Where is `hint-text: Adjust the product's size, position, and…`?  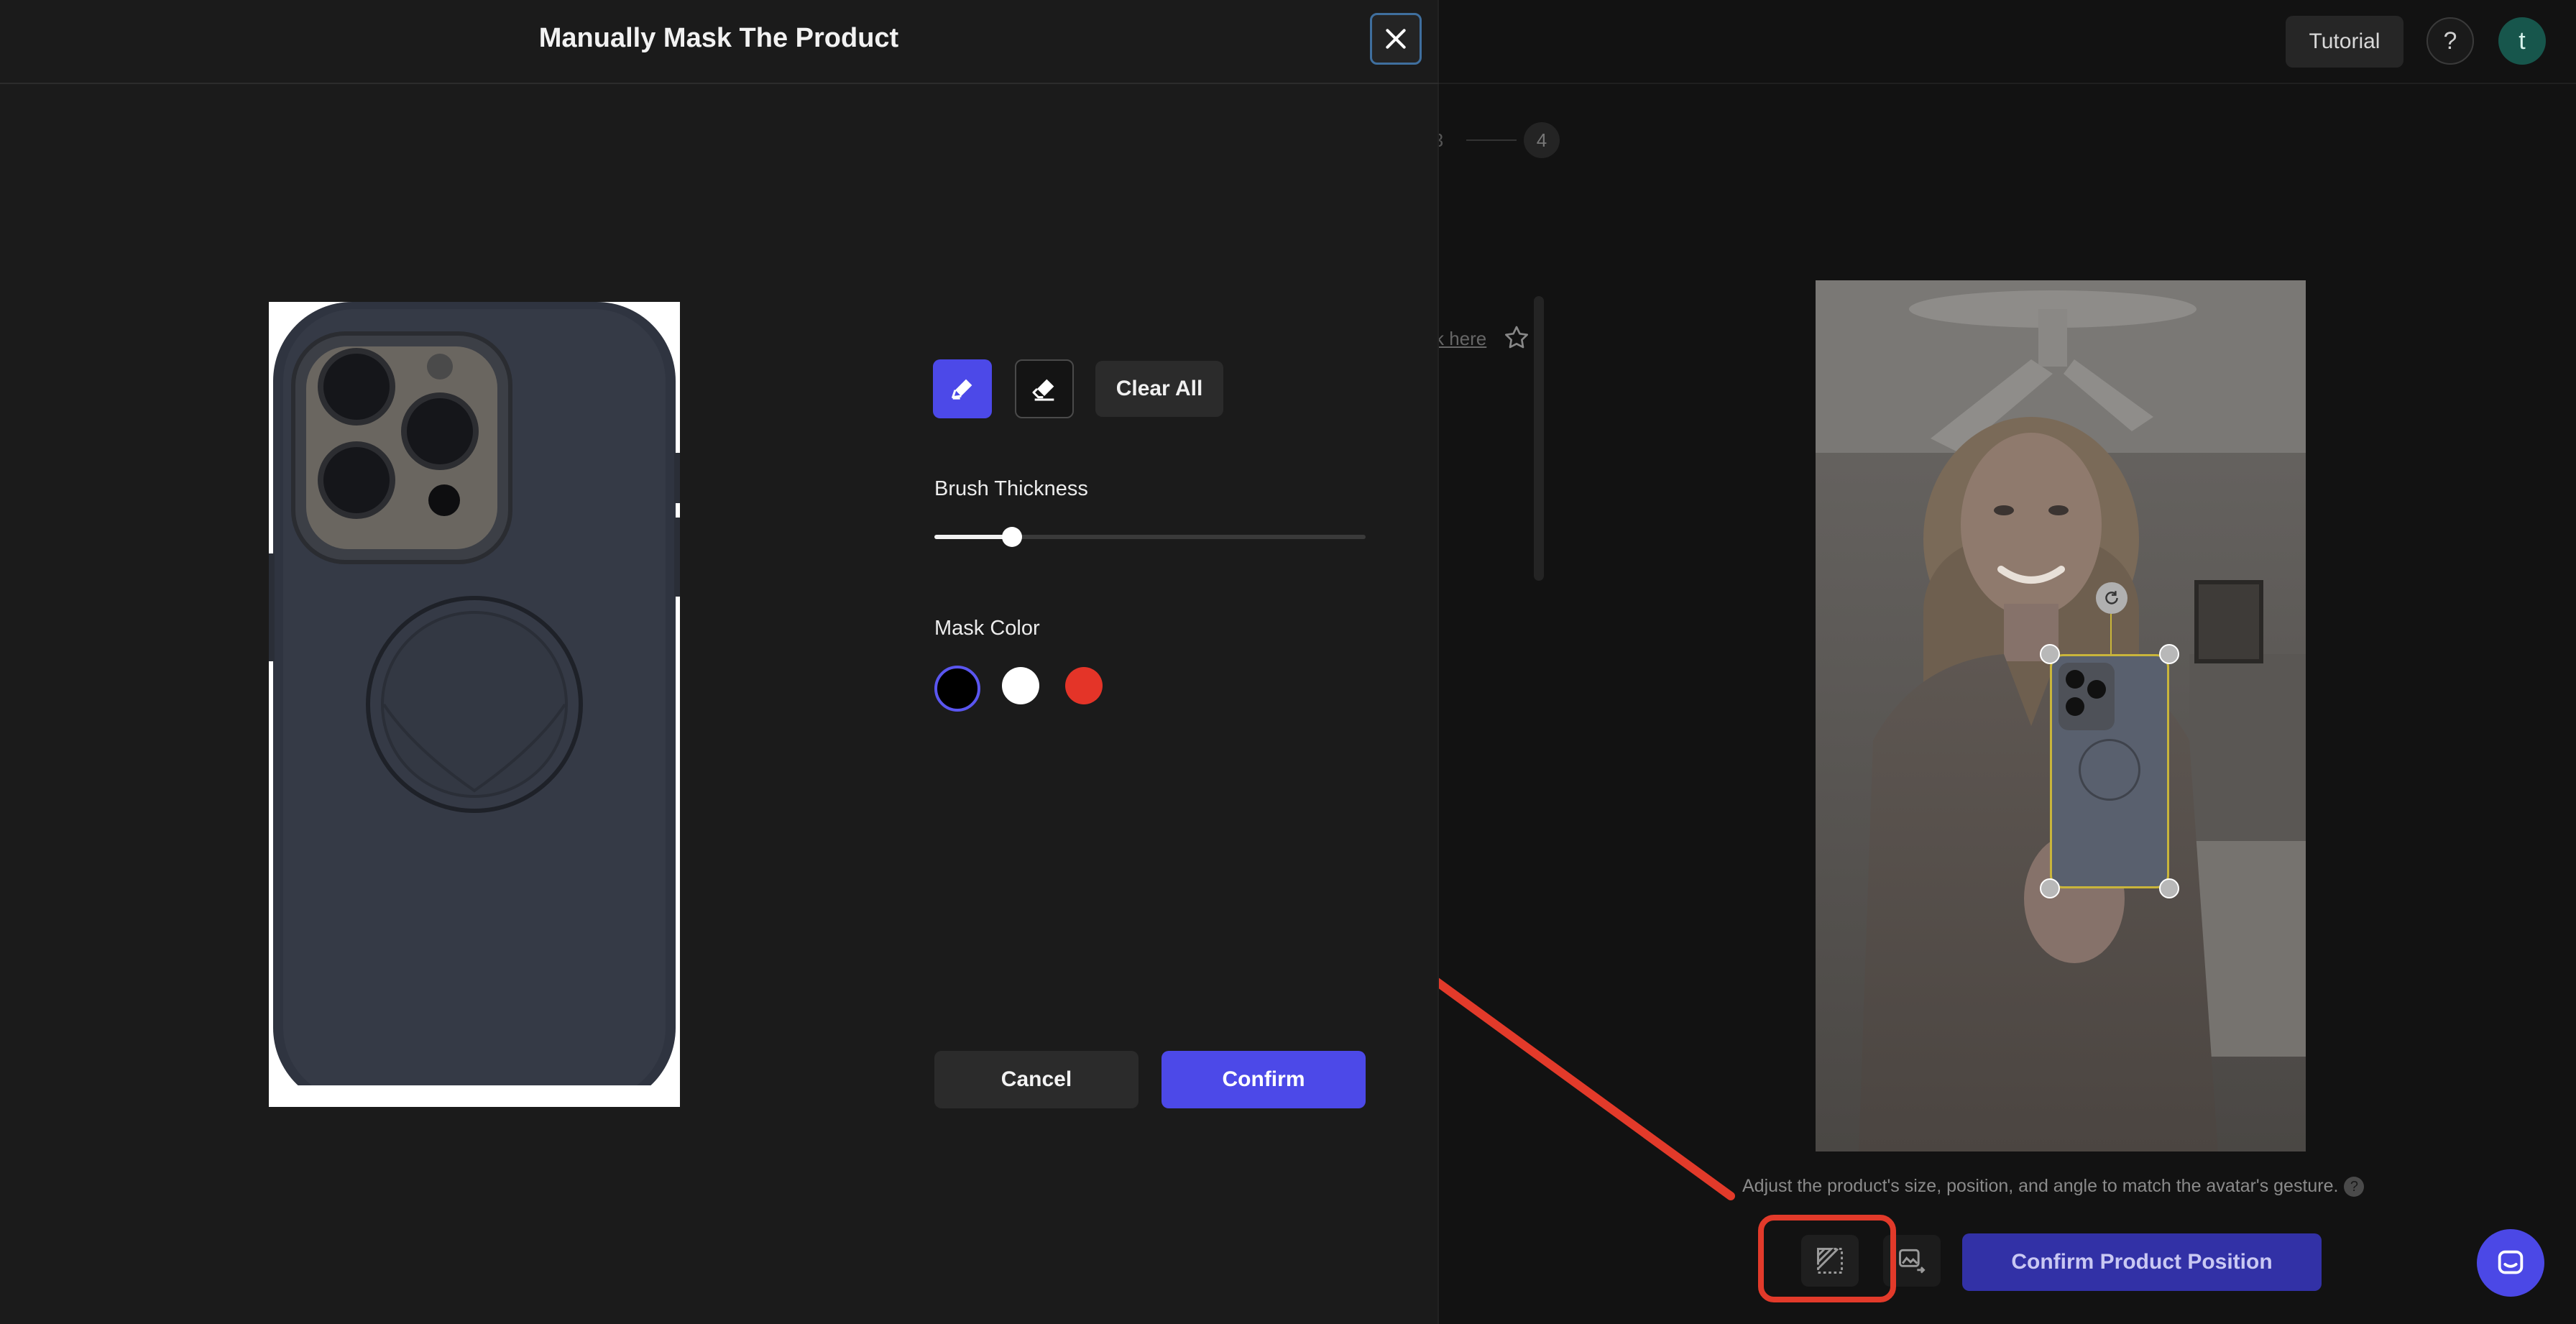 hint-text: Adjust the product's size, position, and… is located at coordinates (2053, 1186).